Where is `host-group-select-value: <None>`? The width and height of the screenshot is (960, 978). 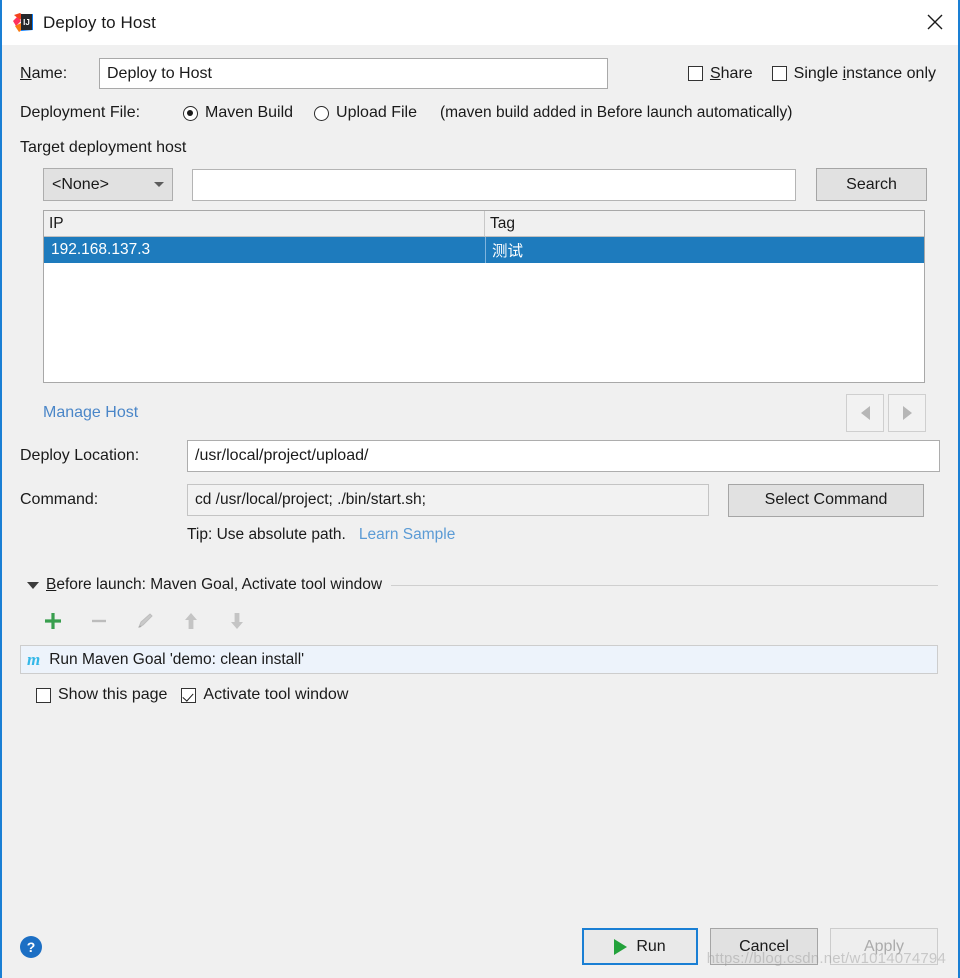
host-group-select-value: <None> is located at coordinates (80, 184).